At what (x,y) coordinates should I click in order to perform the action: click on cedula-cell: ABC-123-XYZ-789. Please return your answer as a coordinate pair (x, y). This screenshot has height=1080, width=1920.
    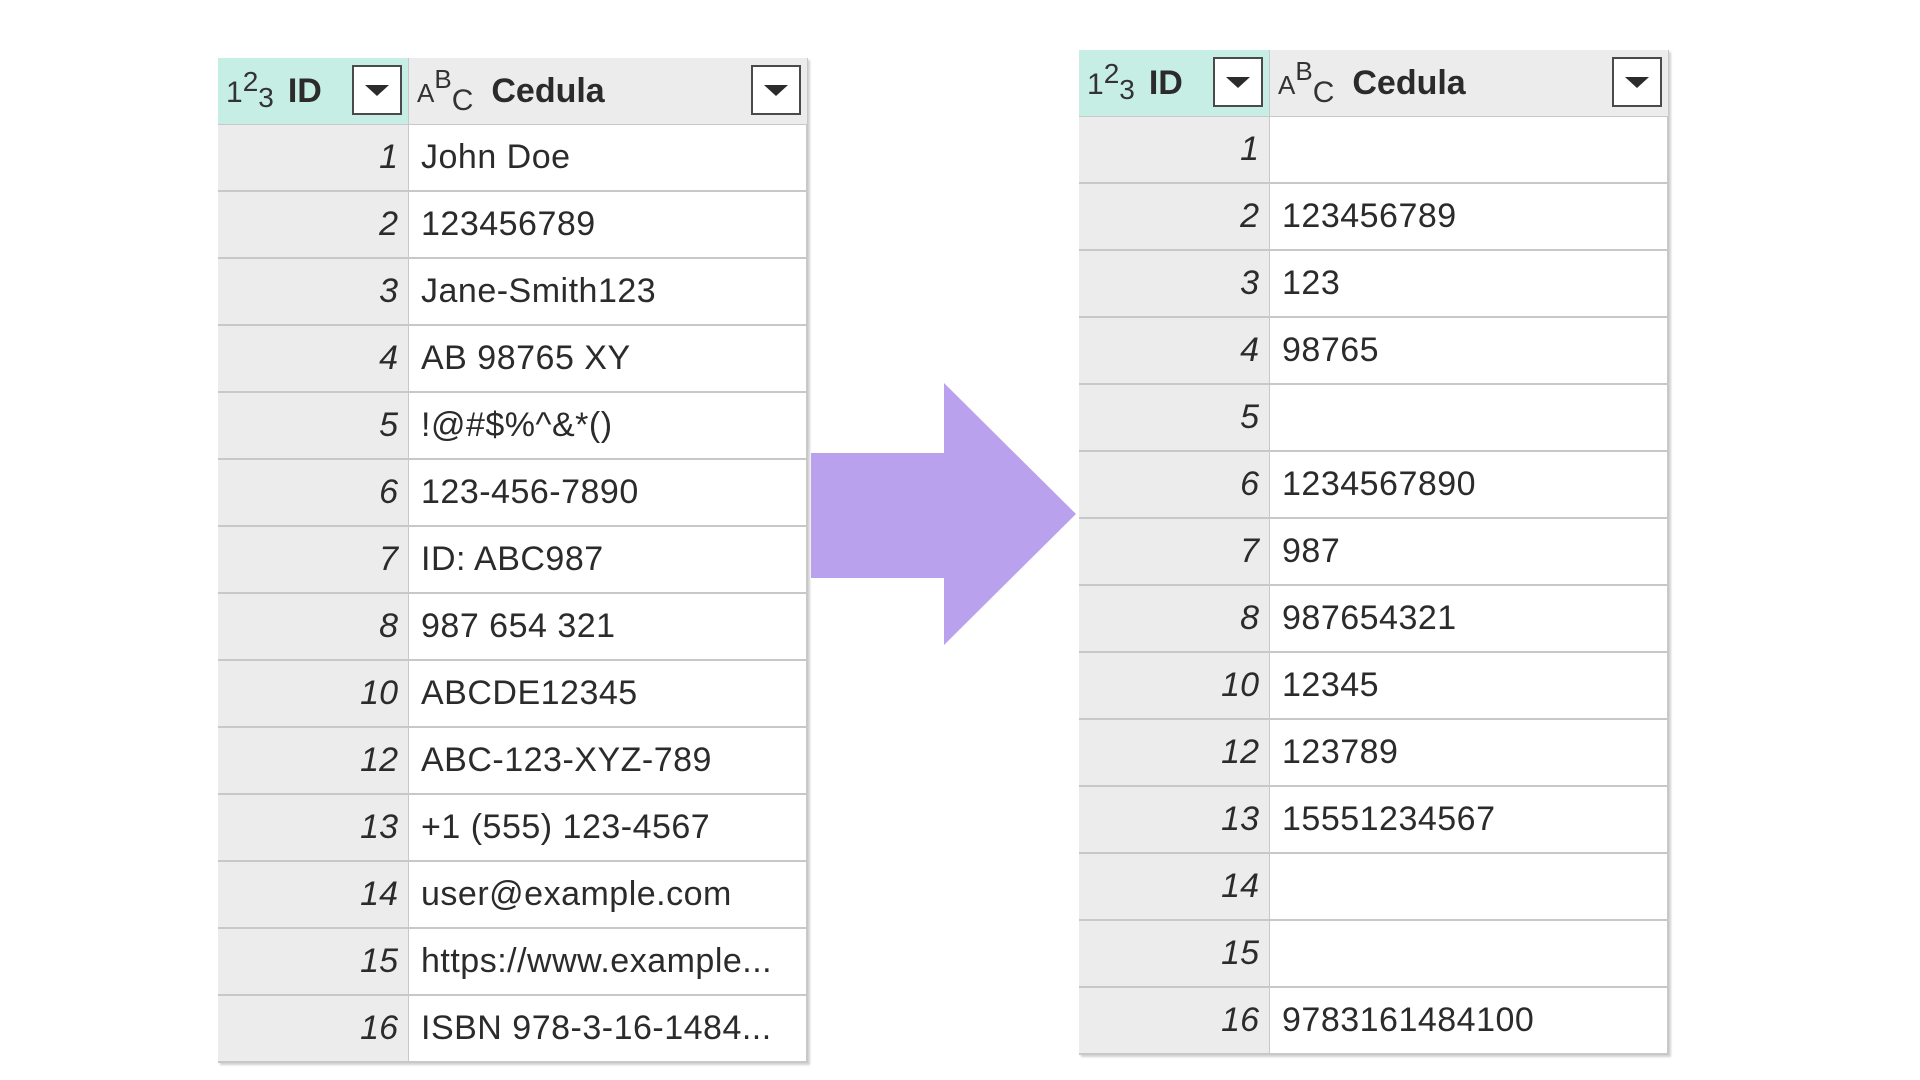
    Looking at the image, I should click on (608, 760).